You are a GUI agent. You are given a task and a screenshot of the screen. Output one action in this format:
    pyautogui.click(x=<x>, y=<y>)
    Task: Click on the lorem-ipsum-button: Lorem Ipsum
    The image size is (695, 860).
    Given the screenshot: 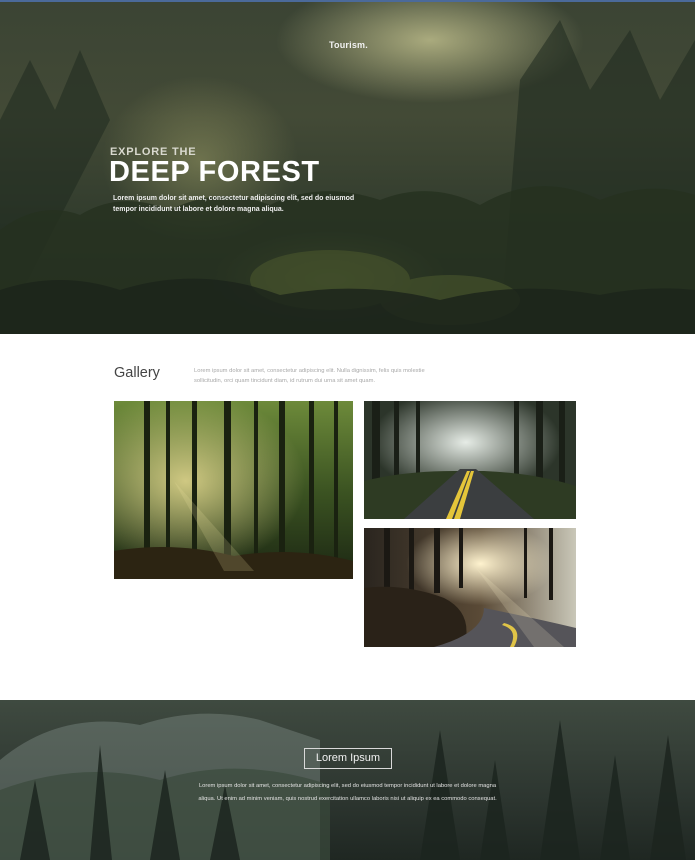 What is the action you would take?
    pyautogui.click(x=348, y=758)
    